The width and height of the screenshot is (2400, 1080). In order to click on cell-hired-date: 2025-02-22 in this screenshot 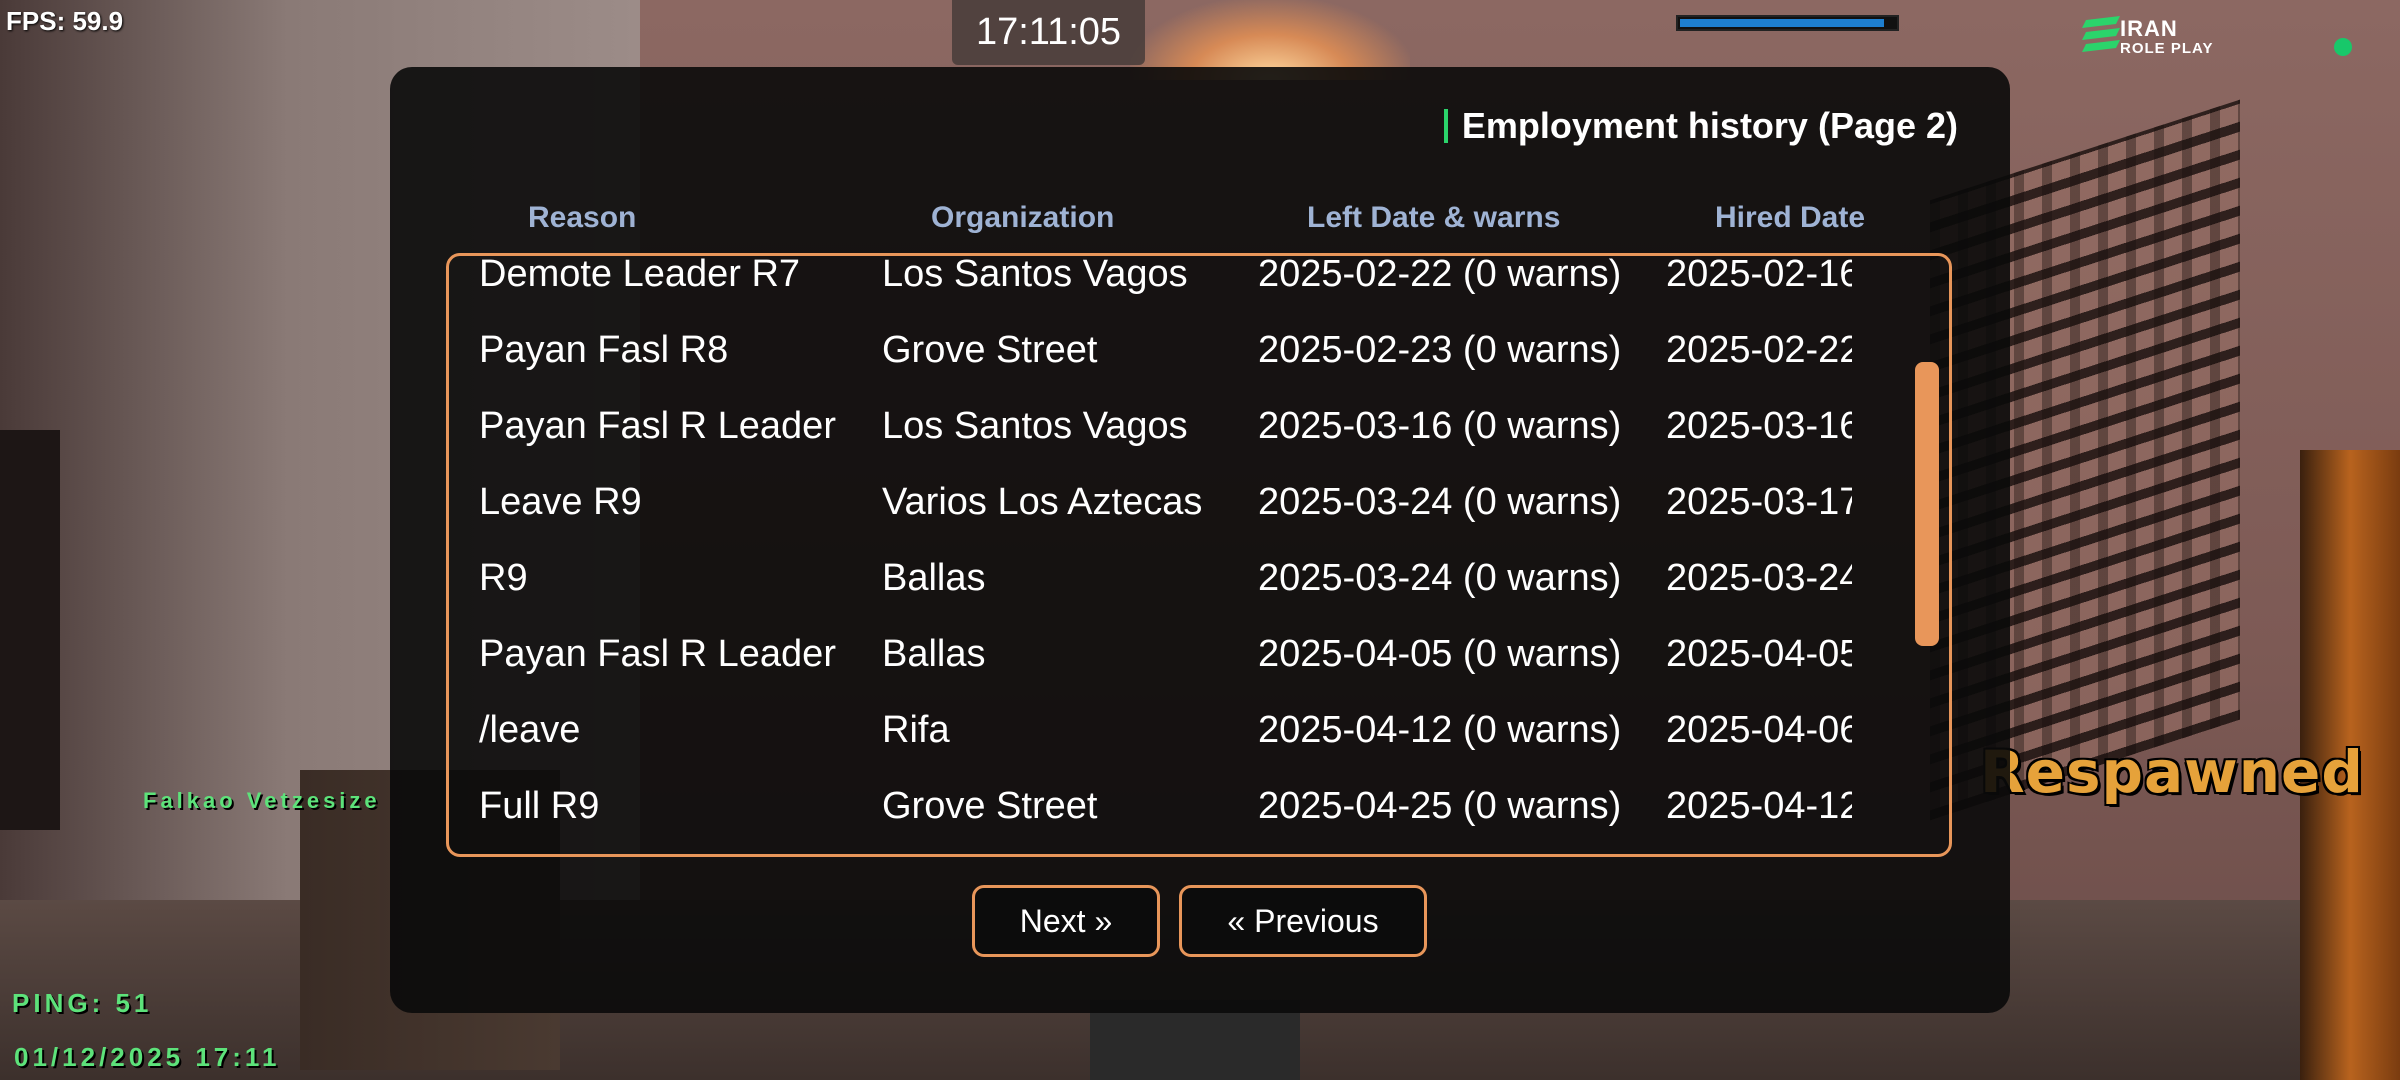, I will do `click(1759, 350)`.